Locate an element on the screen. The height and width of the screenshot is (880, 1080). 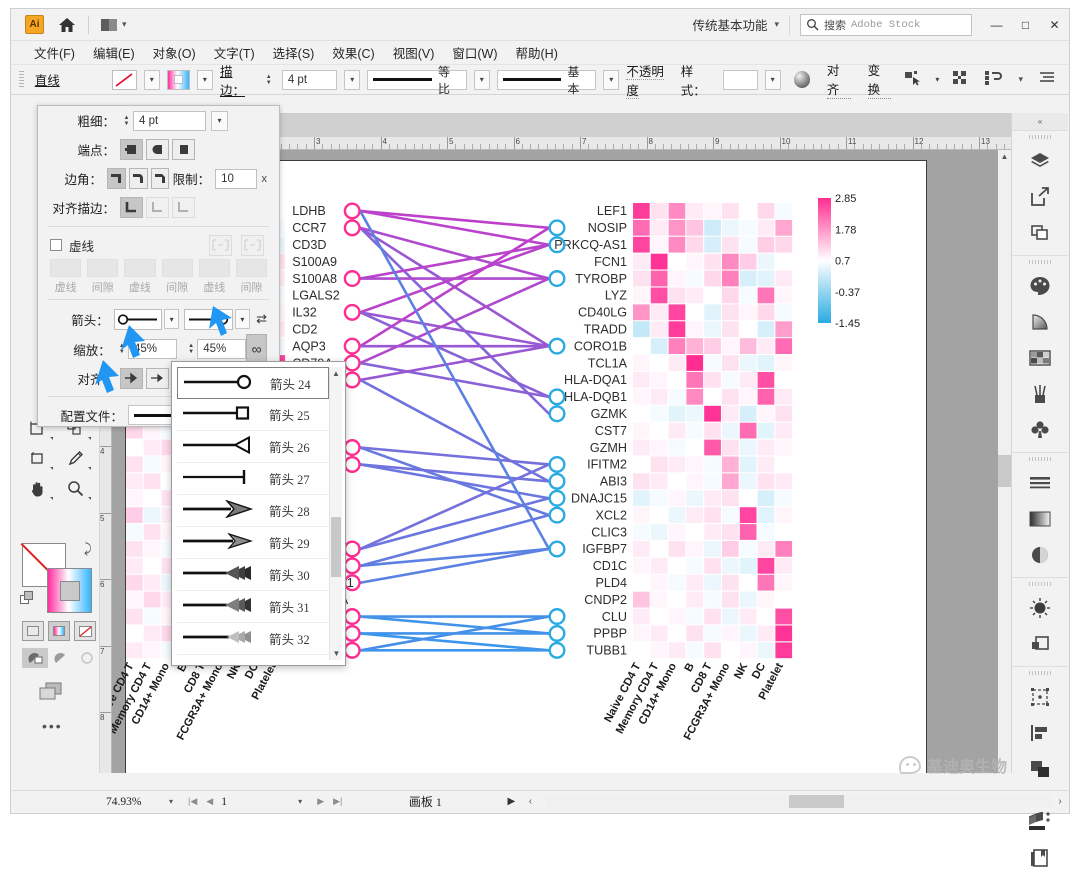
transform-panel-icon is located at coordinates (1040, 697).